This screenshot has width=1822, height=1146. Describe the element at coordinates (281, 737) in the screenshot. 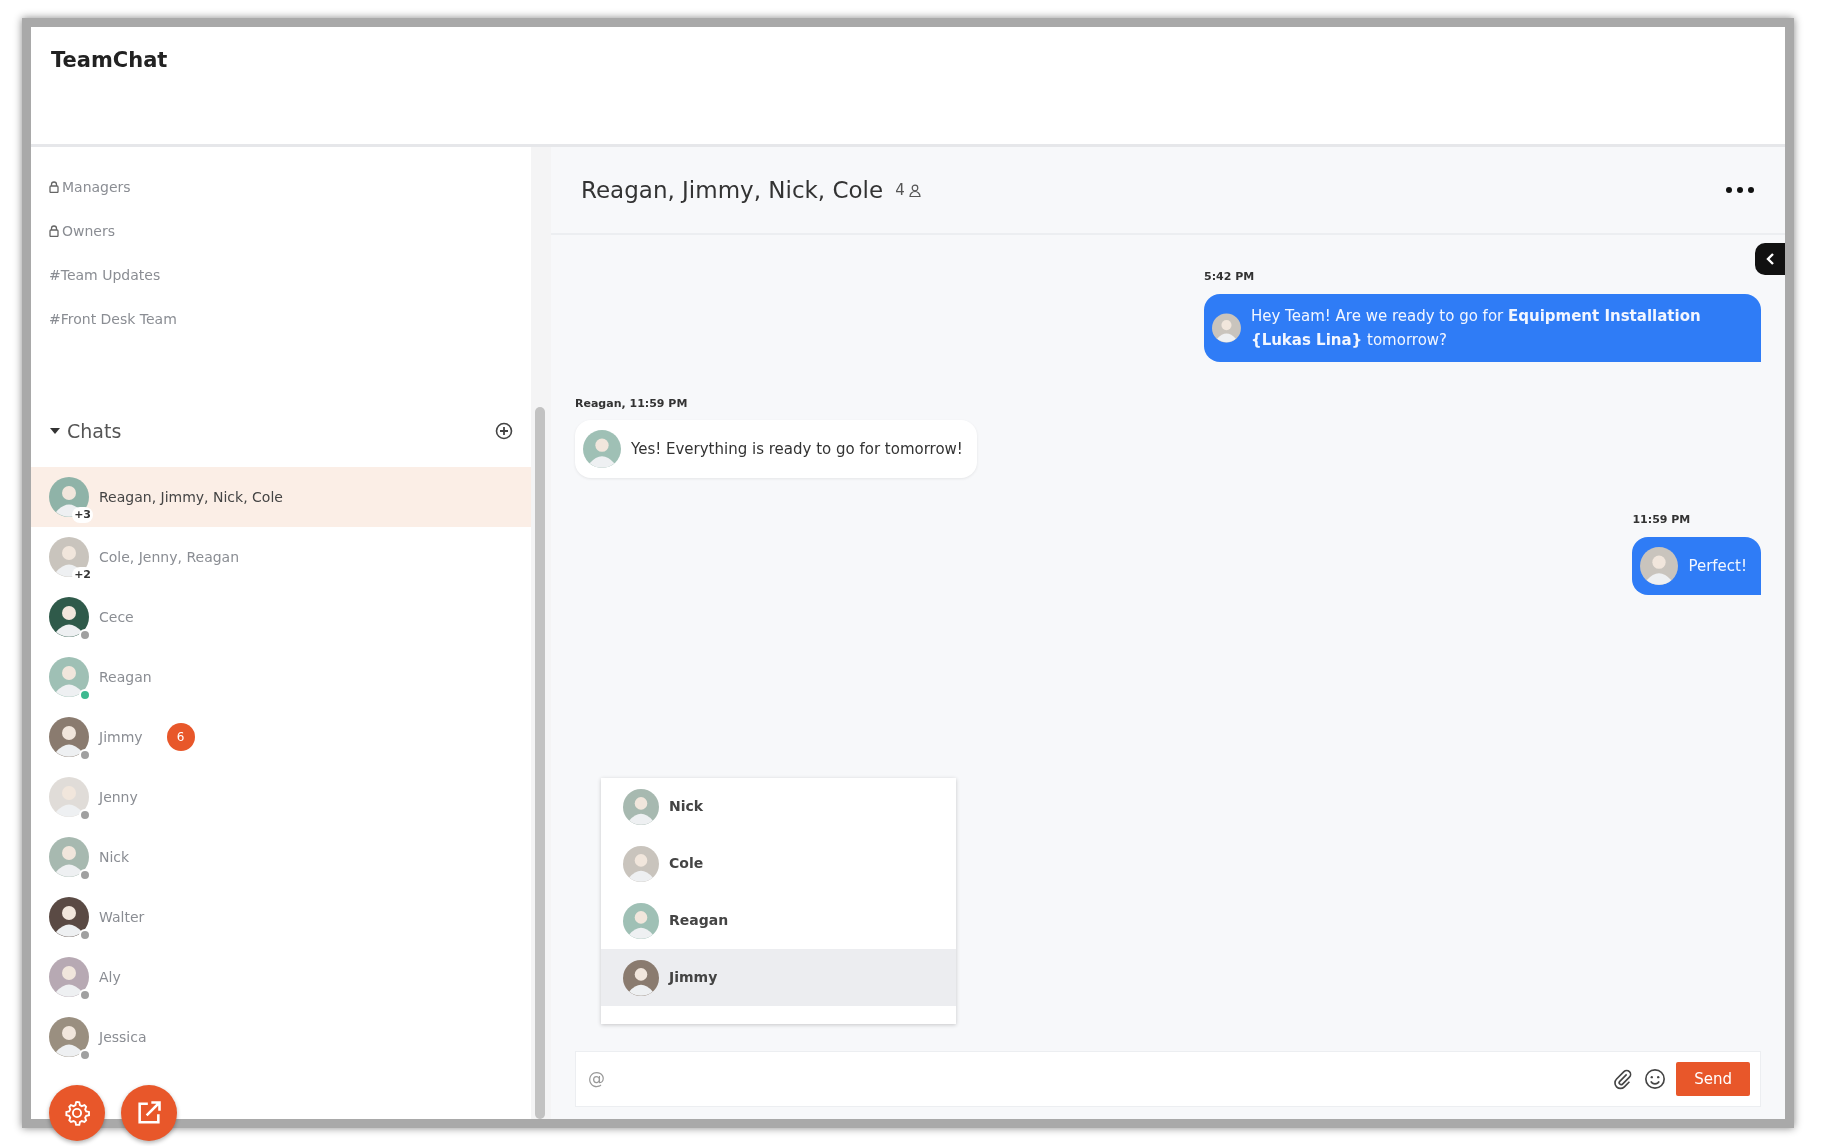

I see `chat-list-item: Jimmy 6` at that location.